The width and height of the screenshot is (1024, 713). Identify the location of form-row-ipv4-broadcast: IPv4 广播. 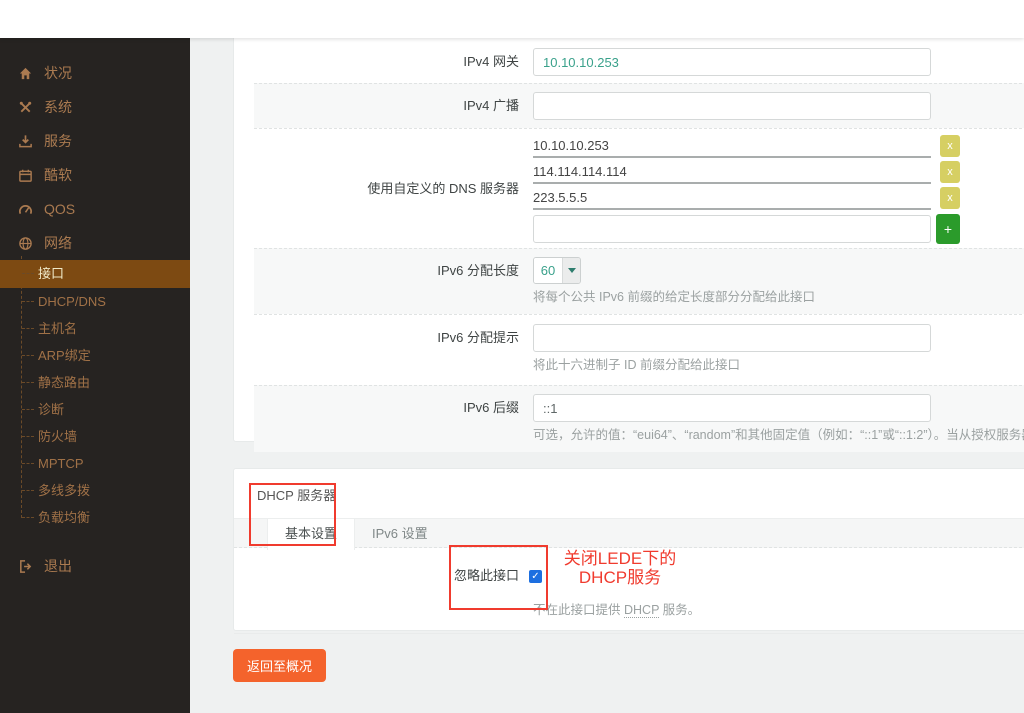
(639, 105).